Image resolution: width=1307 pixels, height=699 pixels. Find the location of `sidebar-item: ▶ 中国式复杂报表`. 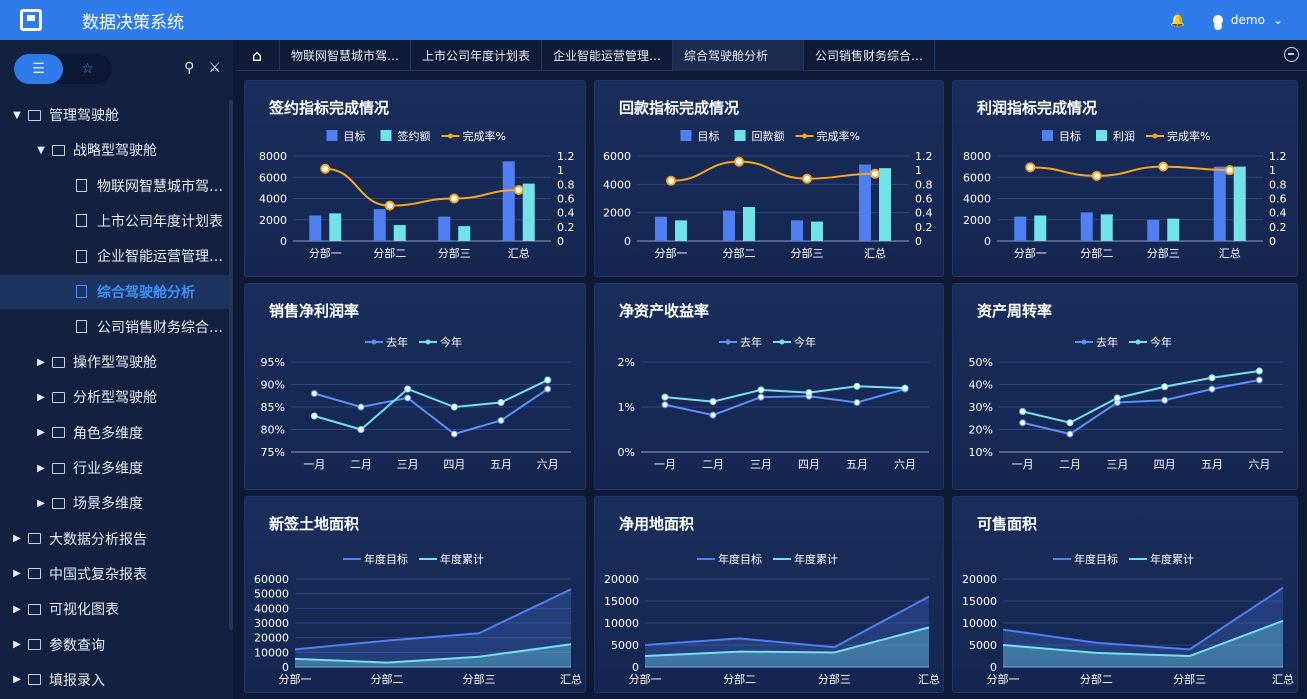

sidebar-item: ▶ 中国式复杂报表 is located at coordinates (116, 574).